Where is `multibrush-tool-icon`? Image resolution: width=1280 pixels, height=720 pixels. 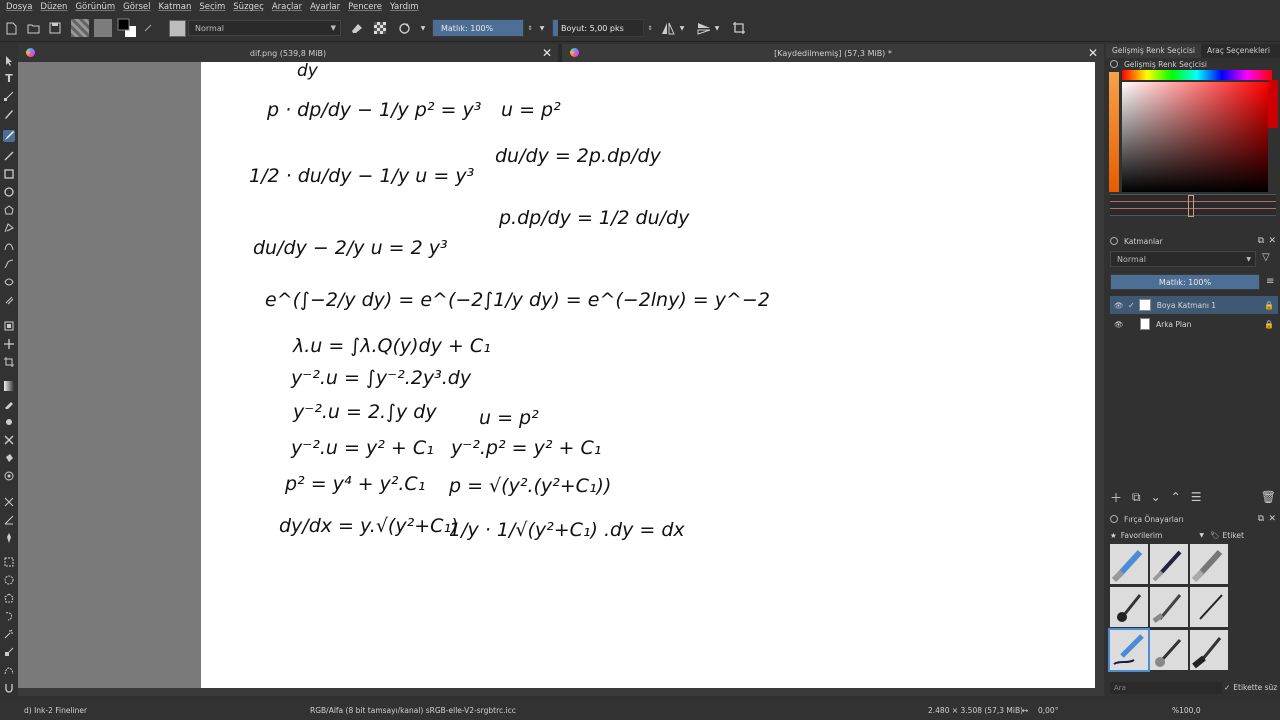
multibrush-tool-icon is located at coordinates (9, 300).